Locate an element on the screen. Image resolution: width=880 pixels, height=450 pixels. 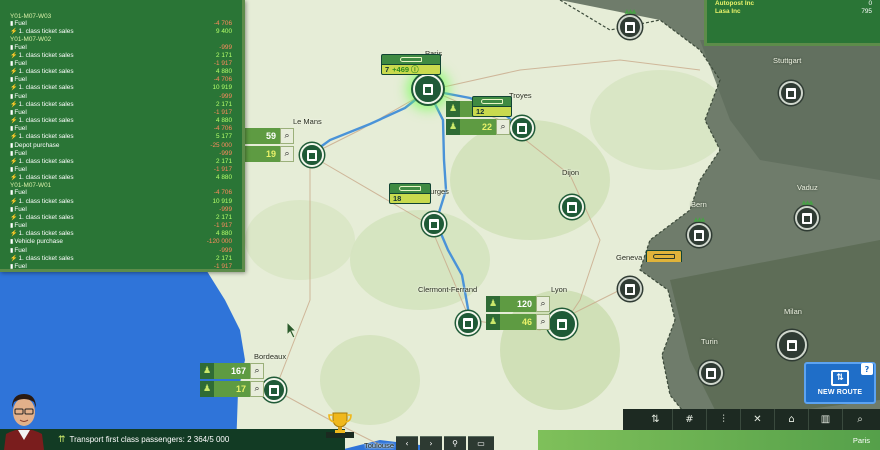
tools-icon: ✕ is located at coordinates (758, 419).